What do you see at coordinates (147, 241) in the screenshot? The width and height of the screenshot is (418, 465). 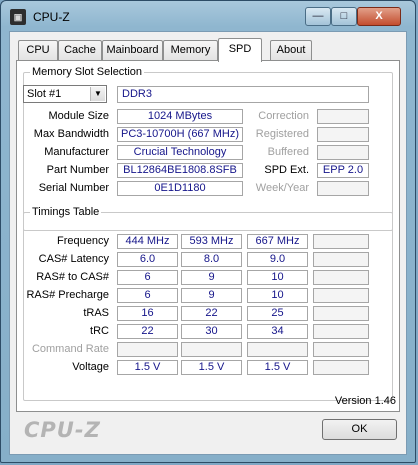 I see `frequency-value-1: 444 MHz` at bounding box center [147, 241].